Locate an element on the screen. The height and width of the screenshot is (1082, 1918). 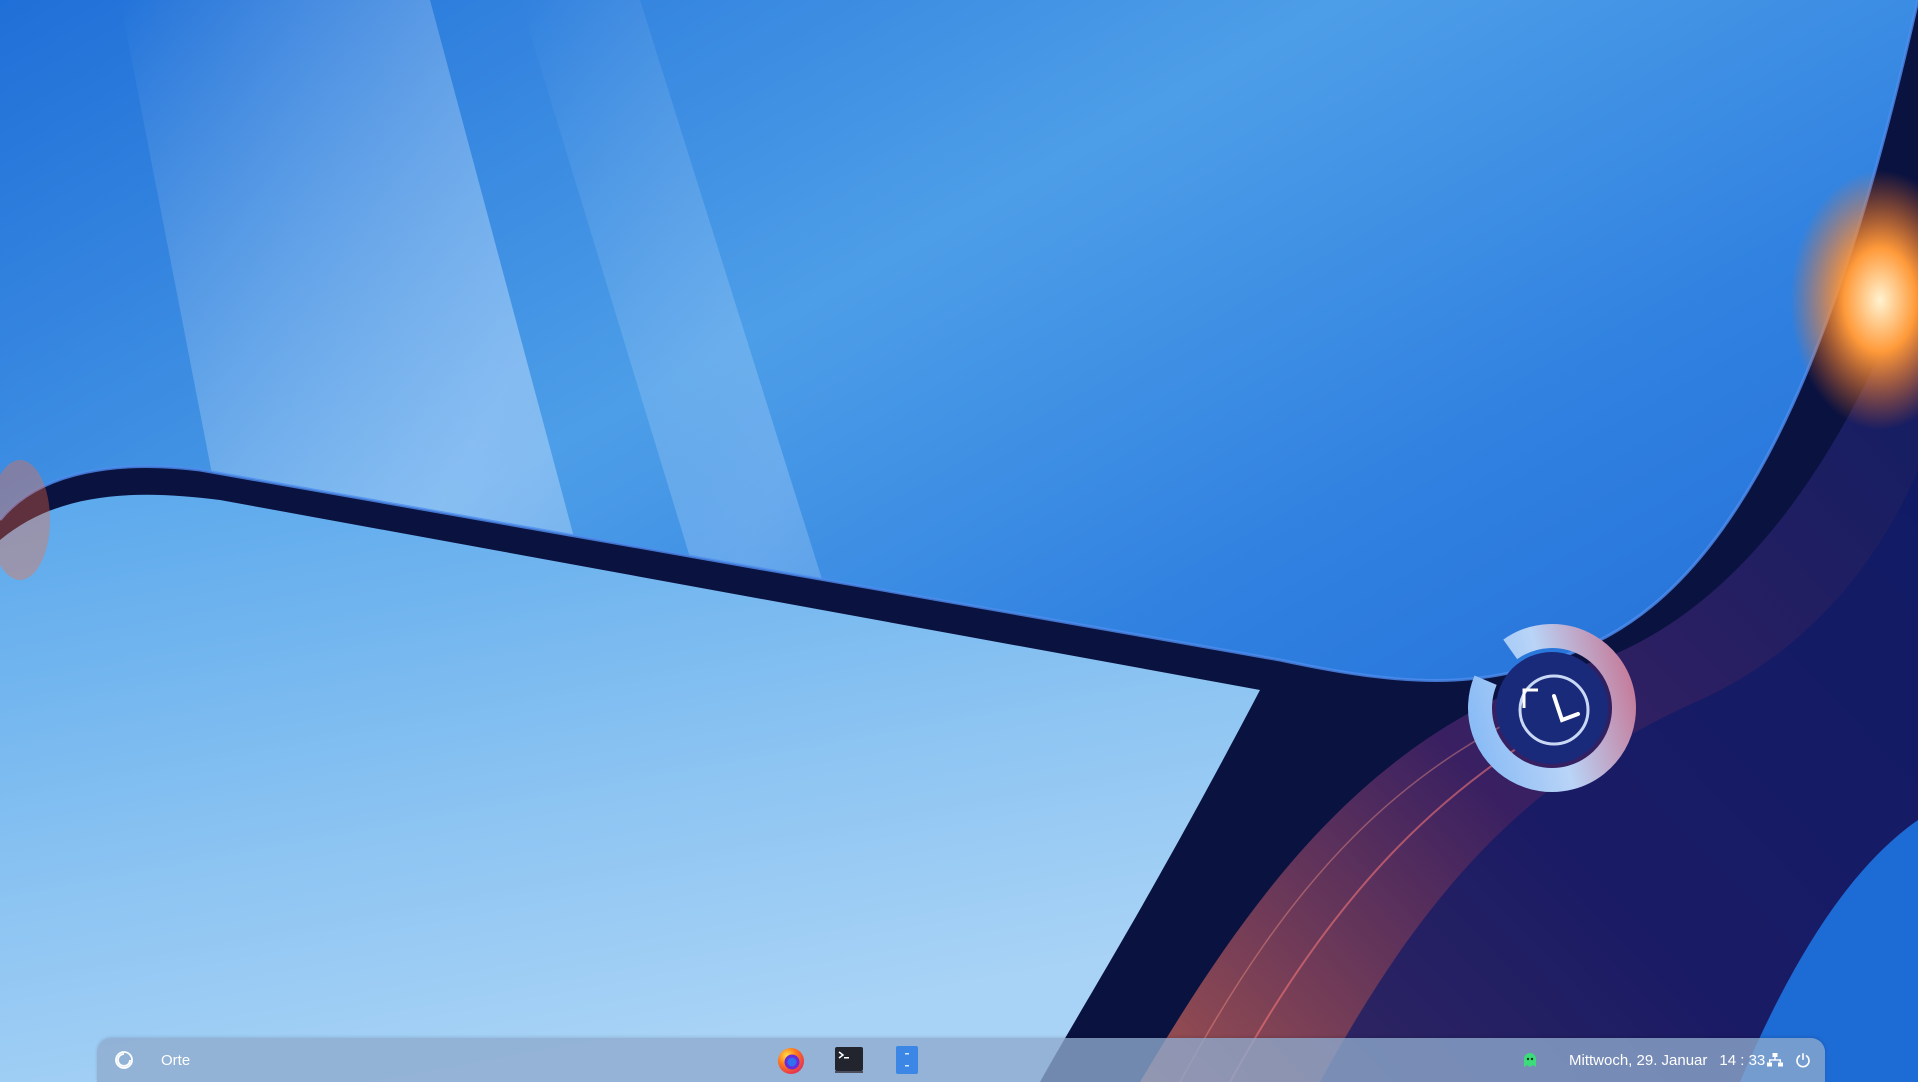
terminal-icon is located at coordinates (849, 1060).